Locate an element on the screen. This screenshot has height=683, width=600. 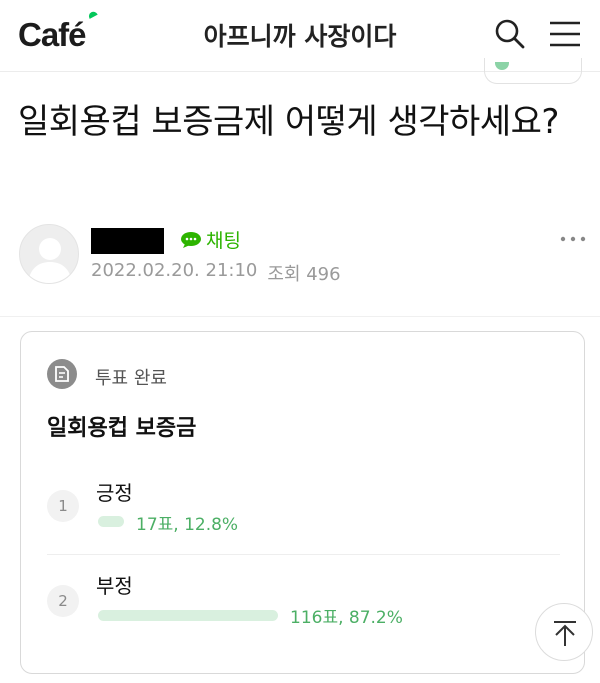
search-button is located at coordinates (510, 34).